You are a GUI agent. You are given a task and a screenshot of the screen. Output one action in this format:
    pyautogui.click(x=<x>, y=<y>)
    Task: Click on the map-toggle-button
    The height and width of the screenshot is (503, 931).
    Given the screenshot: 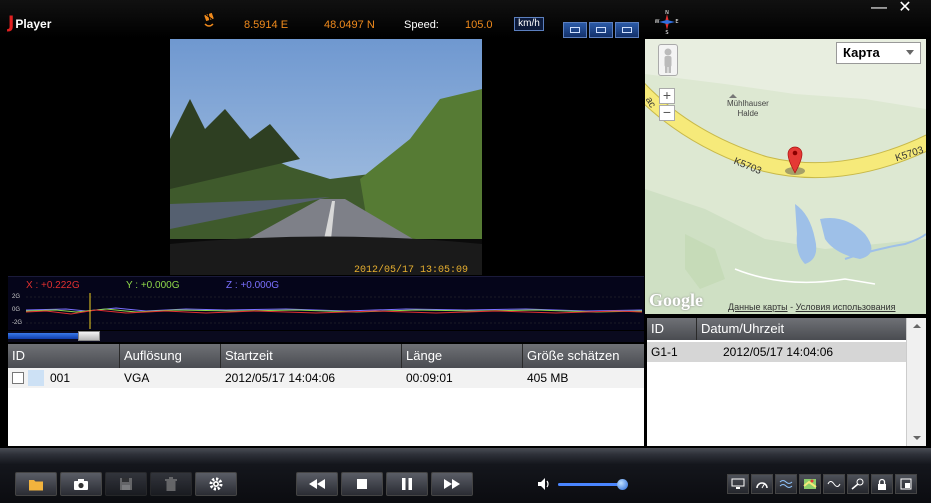 What is the action you would take?
    pyautogui.click(x=810, y=484)
    